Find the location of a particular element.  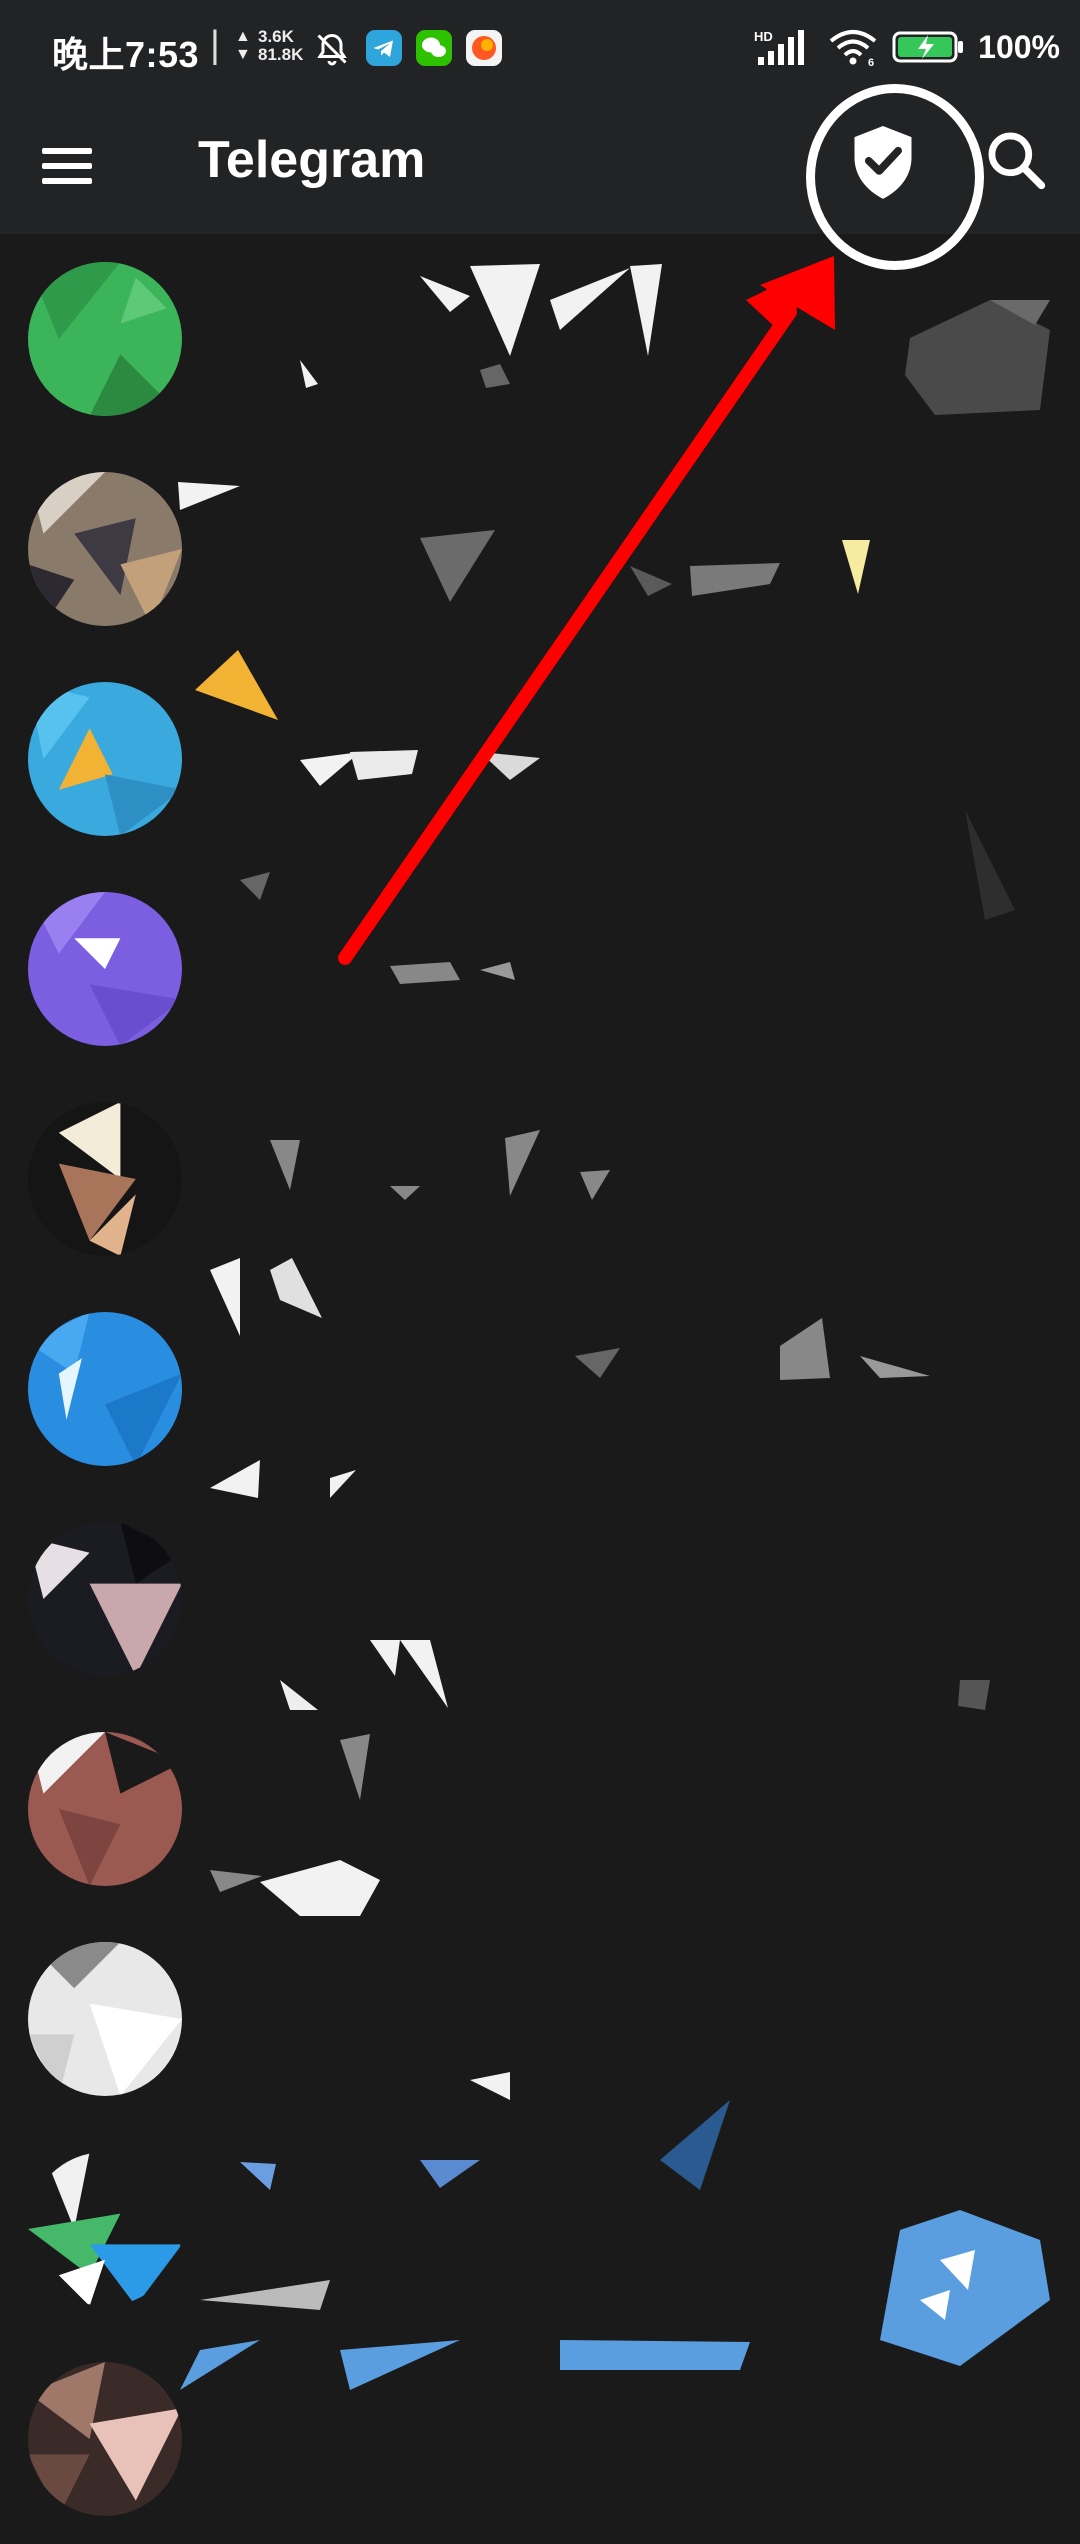

signal-icon: HD is located at coordinates (779, 47).